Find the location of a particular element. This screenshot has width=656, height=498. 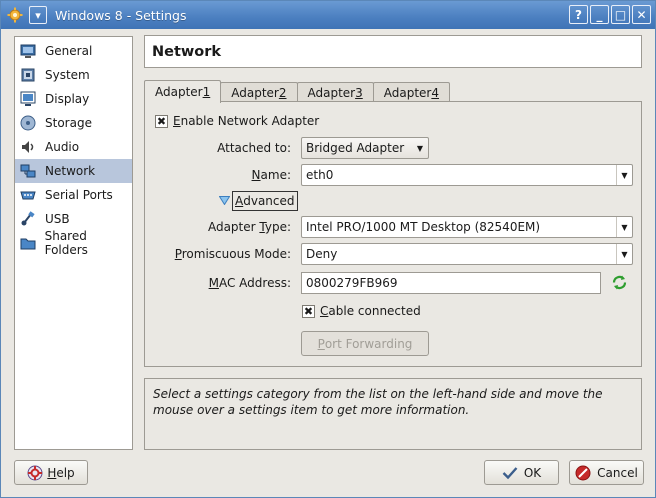

cancel-button: Cancel is located at coordinates (606, 472).